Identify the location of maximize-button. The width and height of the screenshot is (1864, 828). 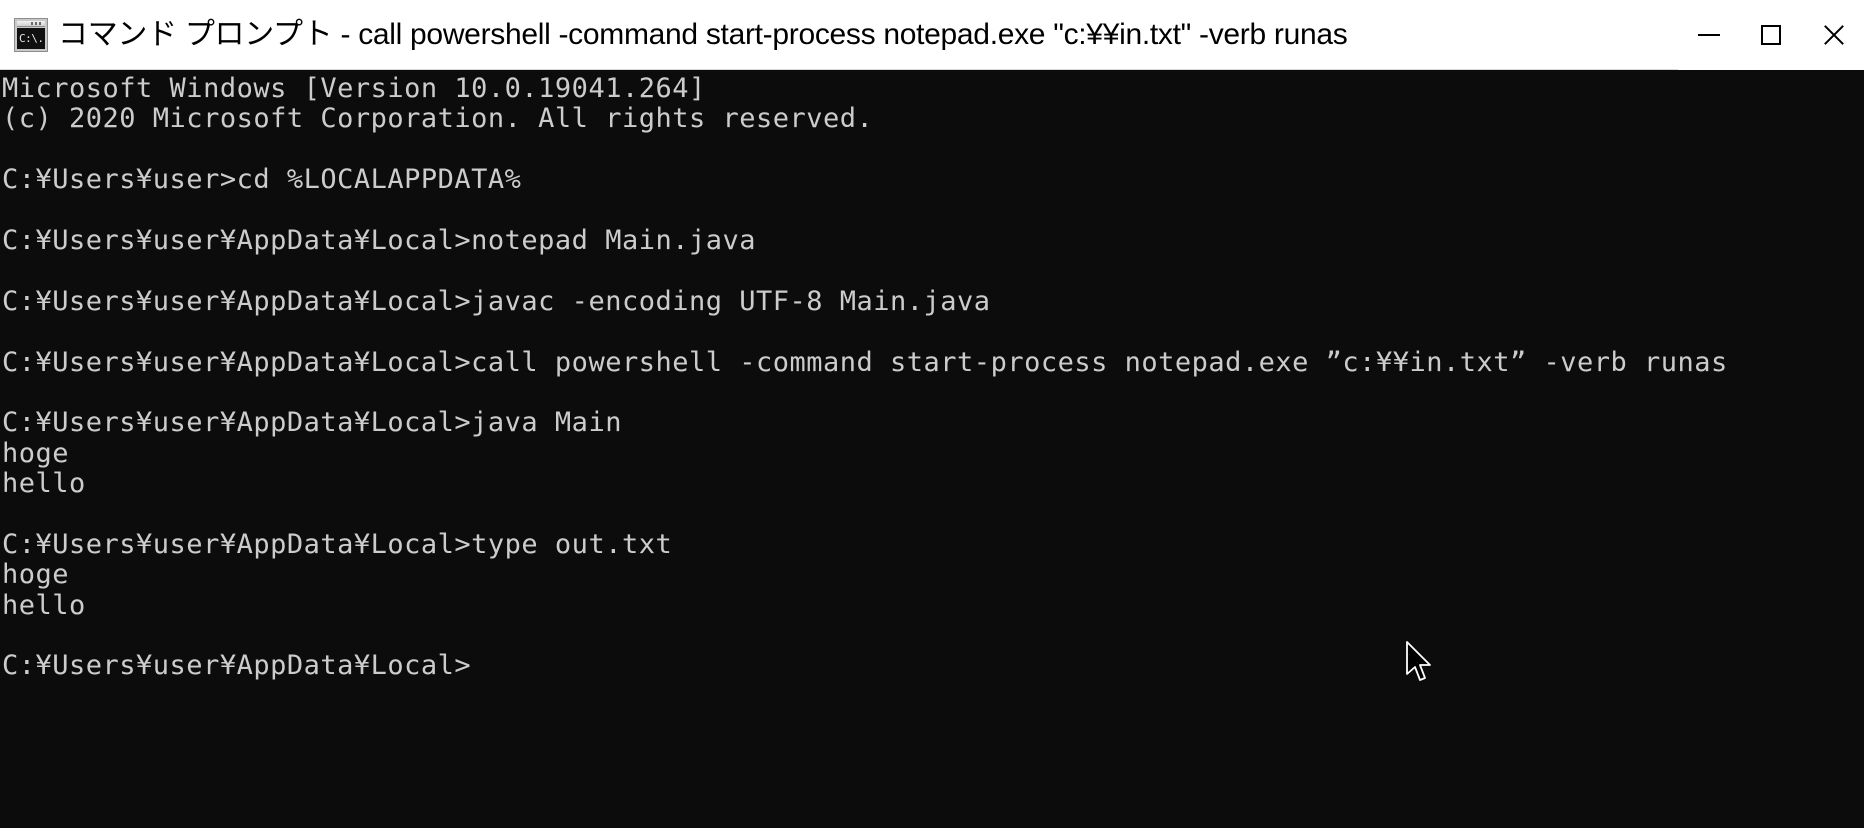
(1771, 35).